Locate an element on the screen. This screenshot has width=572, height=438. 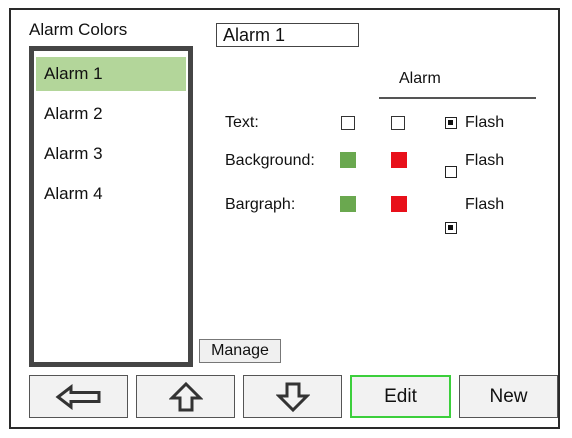
new-button: New is located at coordinates (508, 396).